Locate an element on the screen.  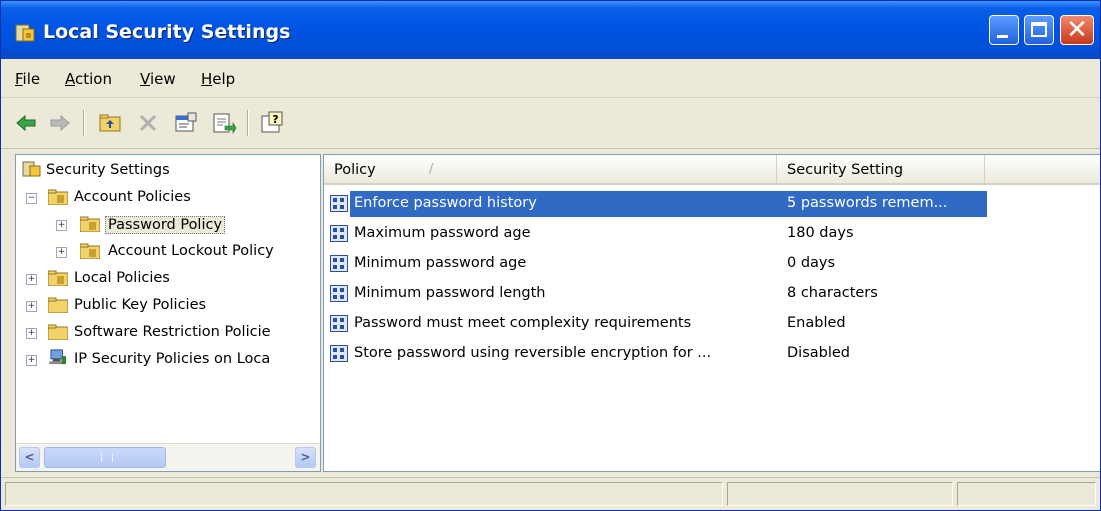
tree-item-label: Security Settings is located at coordinates (108, 170).